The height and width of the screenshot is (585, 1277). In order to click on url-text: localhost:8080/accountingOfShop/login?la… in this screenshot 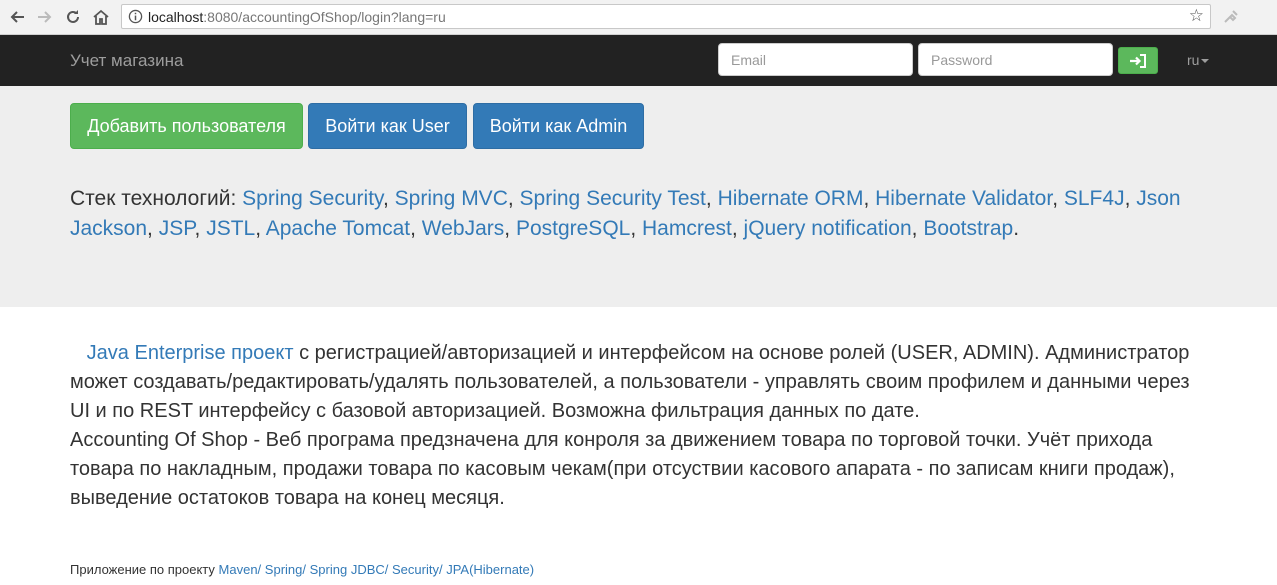, I will do `click(297, 17)`.